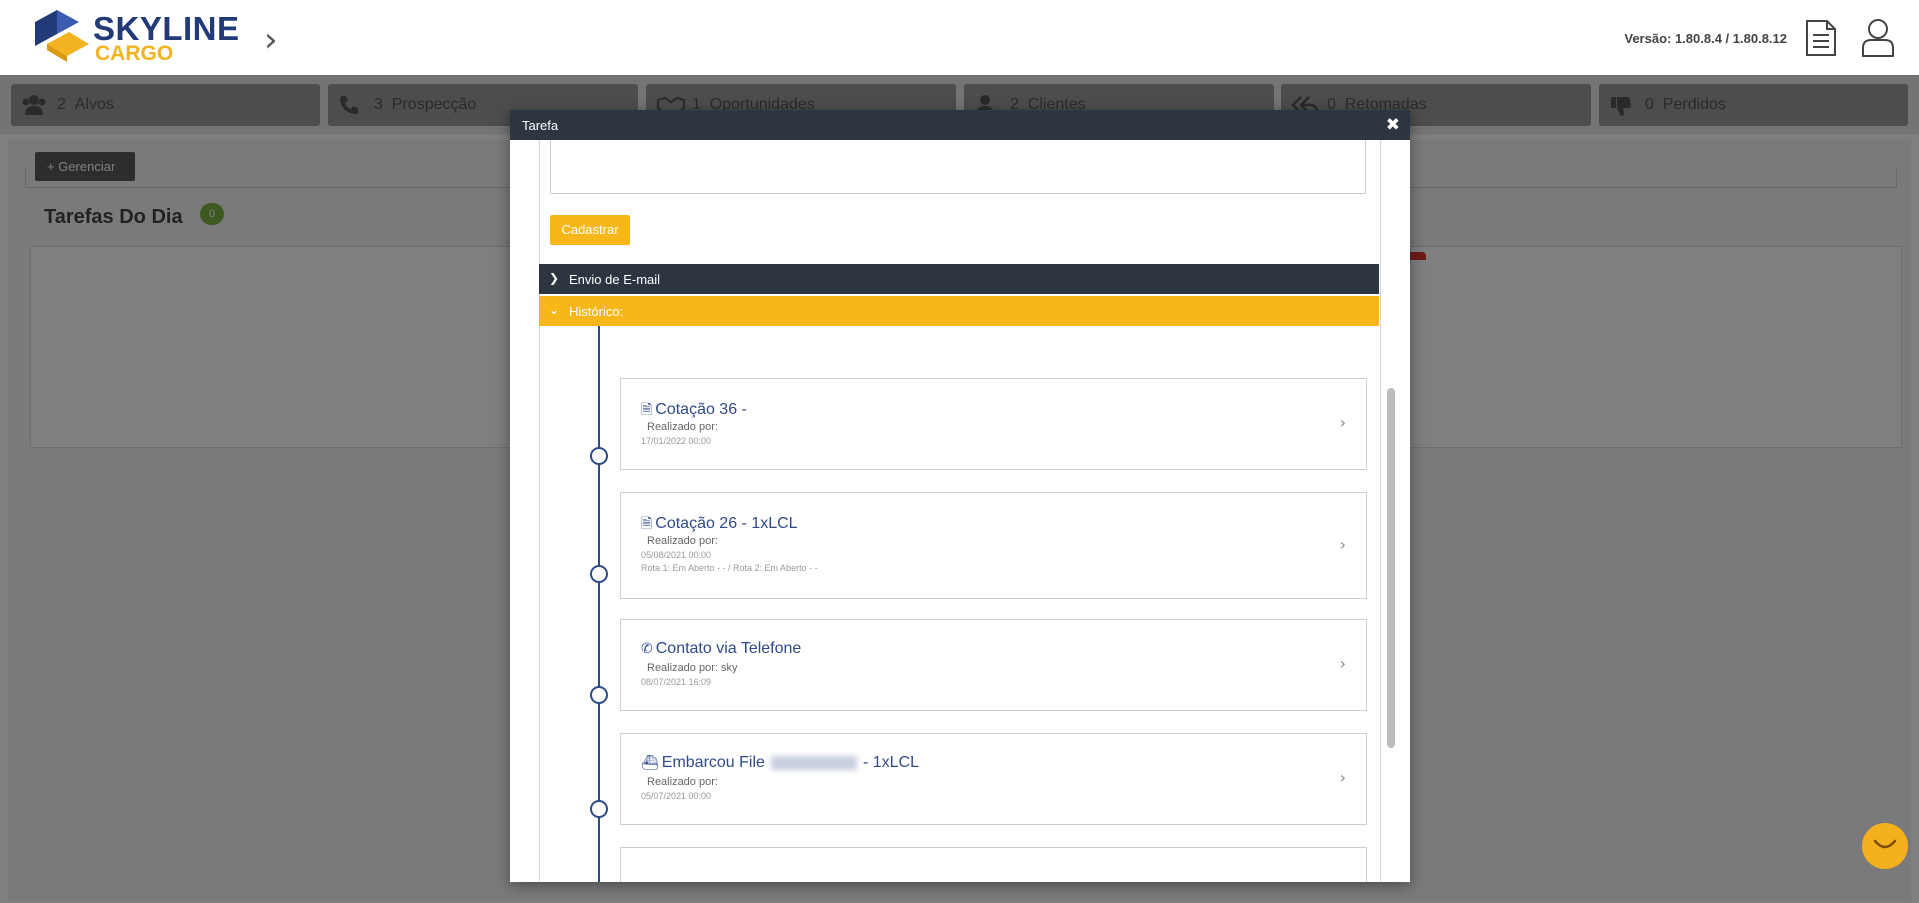 Image resolution: width=1919 pixels, height=903 pixels. What do you see at coordinates (890, 762) in the screenshot?
I see `history-title-suffix: - 1xLCL` at bounding box center [890, 762].